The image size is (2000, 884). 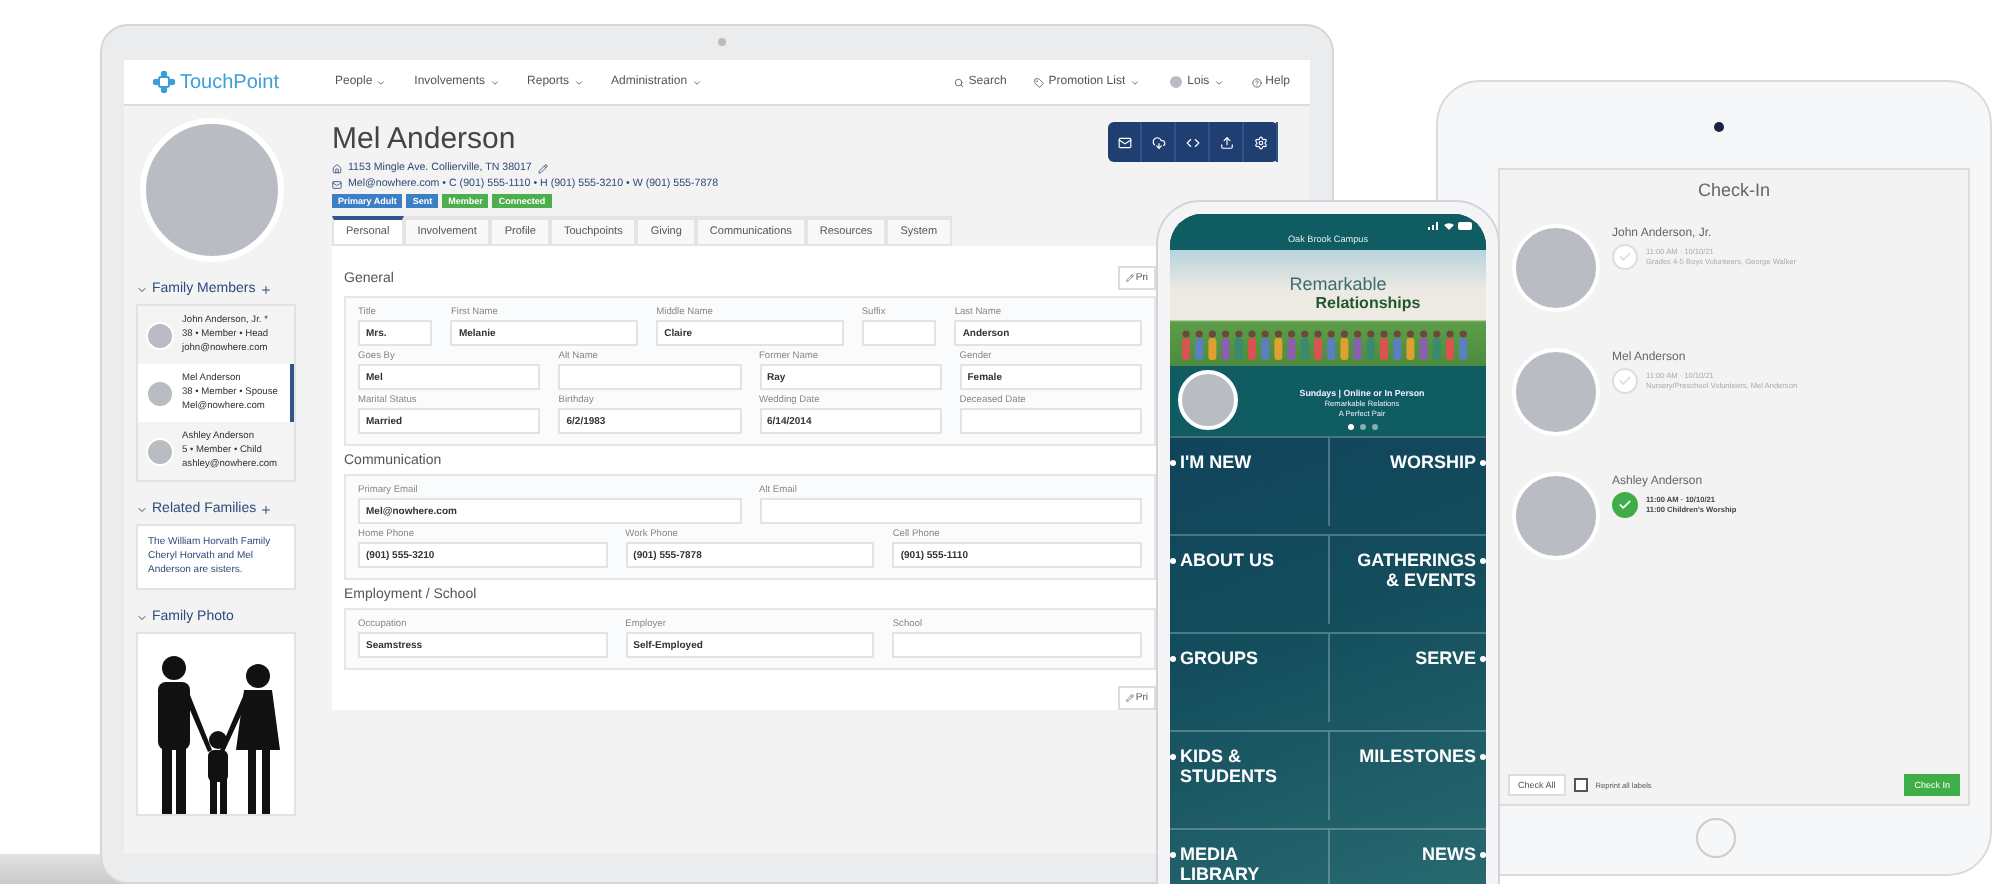 I want to click on menu-tile: WORSHIP, so click(x=1407, y=481).